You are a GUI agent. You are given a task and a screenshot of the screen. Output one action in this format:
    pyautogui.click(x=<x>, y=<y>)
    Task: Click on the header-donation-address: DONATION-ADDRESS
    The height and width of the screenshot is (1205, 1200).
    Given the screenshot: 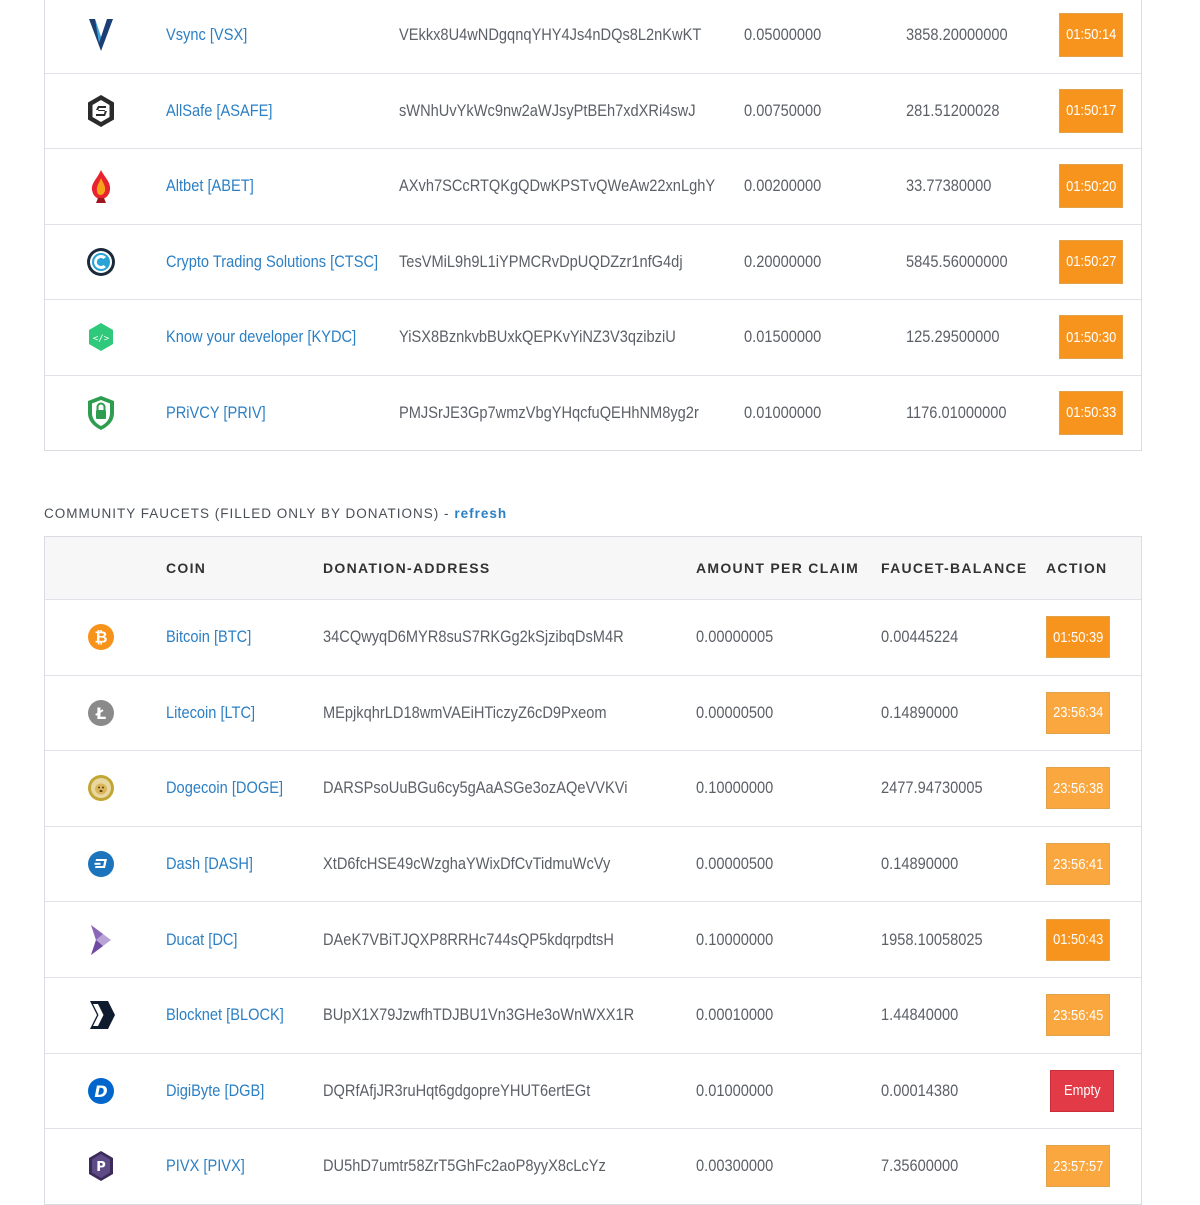 What is the action you would take?
    pyautogui.click(x=407, y=568)
    